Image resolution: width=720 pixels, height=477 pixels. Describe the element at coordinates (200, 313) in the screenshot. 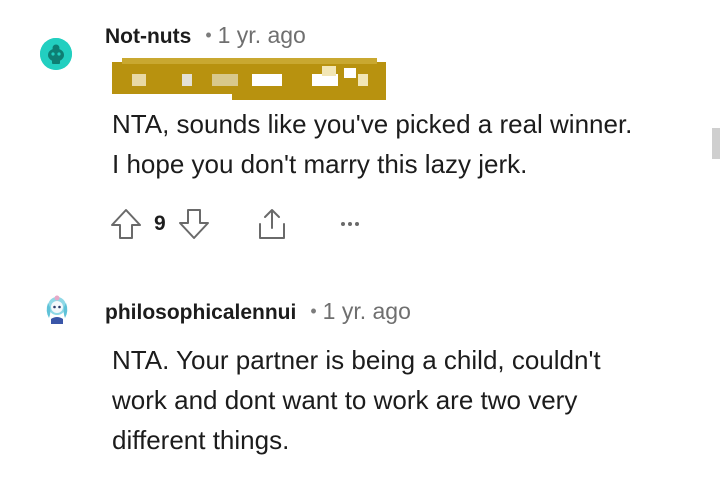

I see `username-link: philosophicalennui` at that location.